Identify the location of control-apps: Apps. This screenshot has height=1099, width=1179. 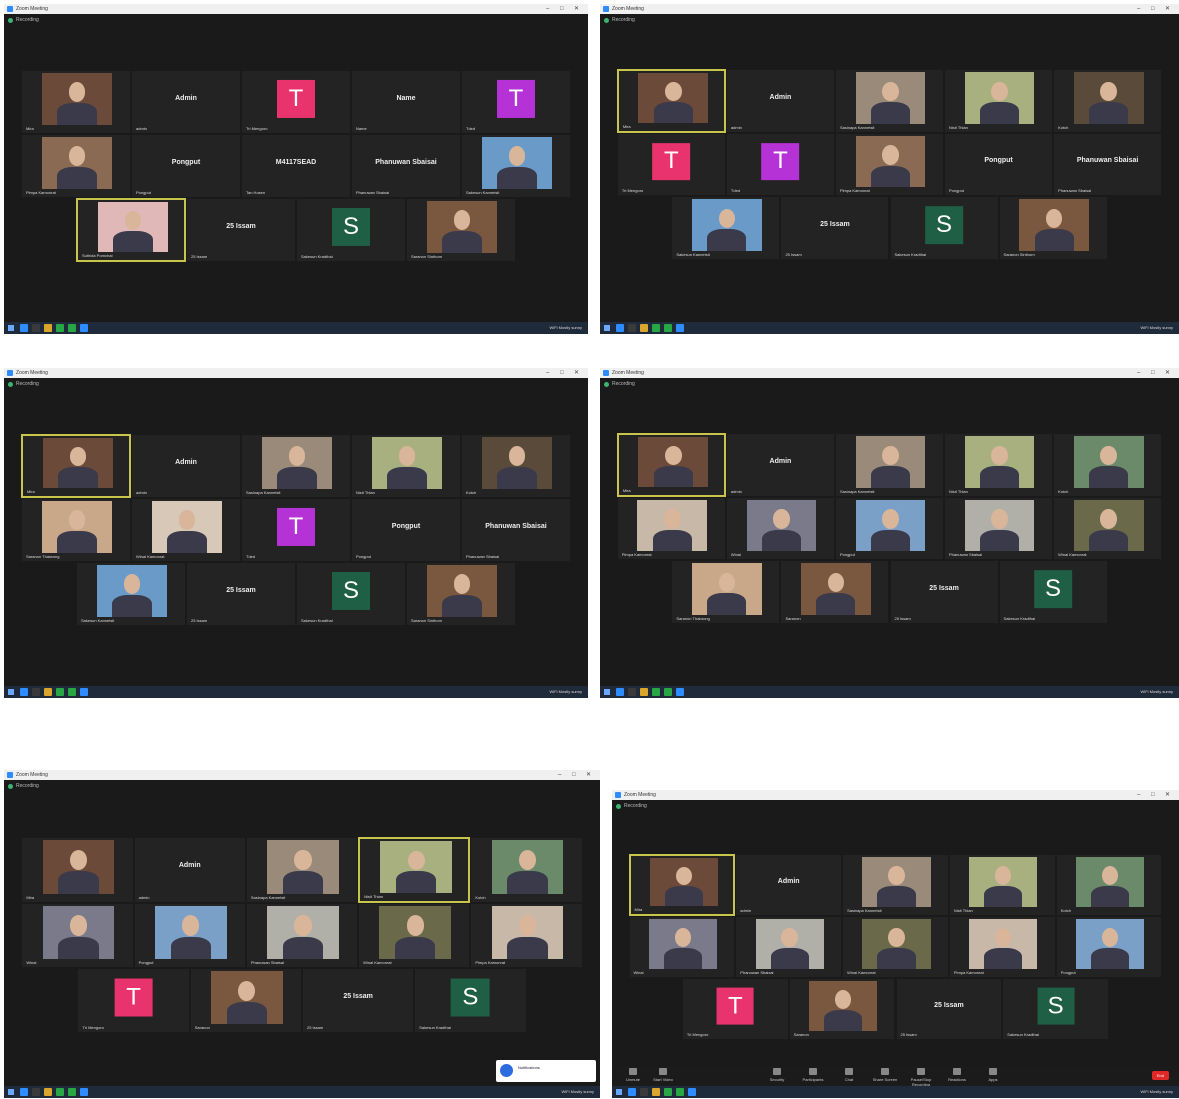
(993, 1075).